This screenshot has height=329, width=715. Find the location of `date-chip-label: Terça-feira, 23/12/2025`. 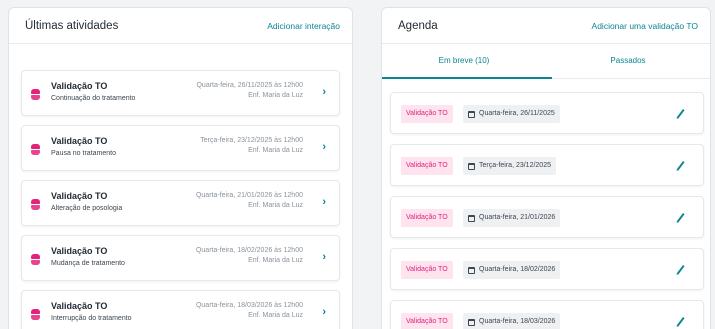

date-chip-label: Terça-feira, 23/12/2025 is located at coordinates (515, 165).